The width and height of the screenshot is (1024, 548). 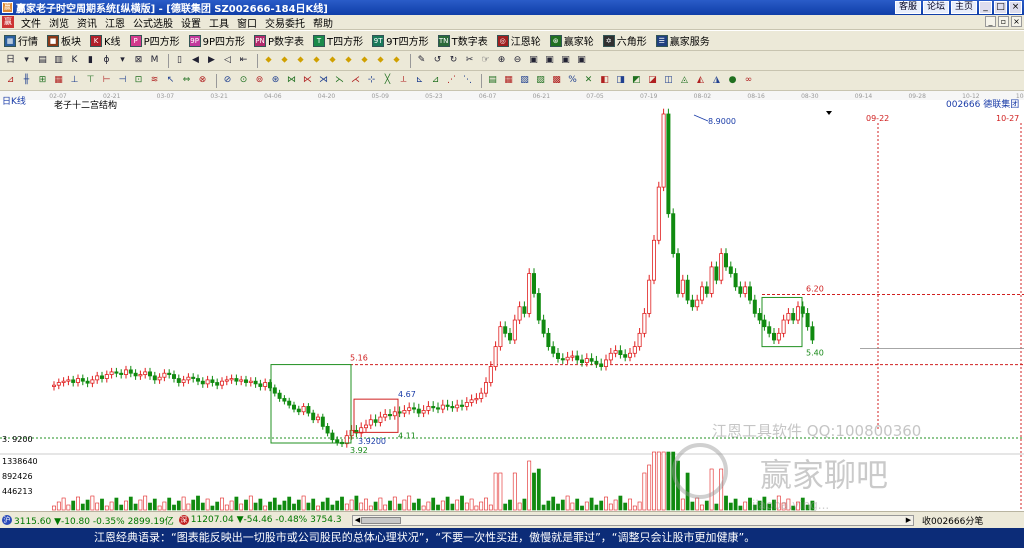 What do you see at coordinates (437, 60) in the screenshot?
I see `tool-25-icon: ↺` at bounding box center [437, 60].